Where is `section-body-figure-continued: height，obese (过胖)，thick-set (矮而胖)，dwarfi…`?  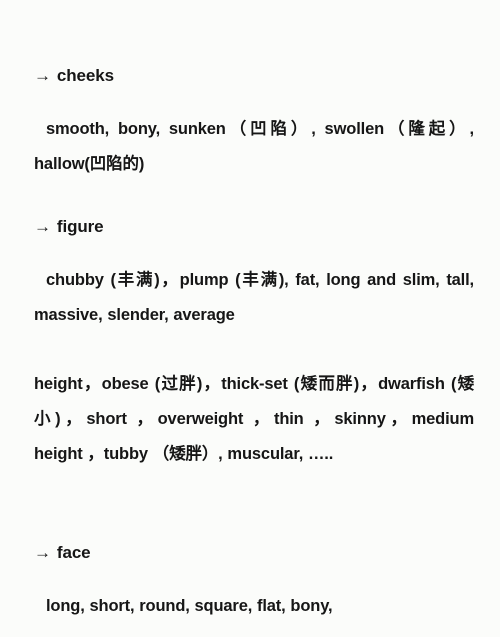 section-body-figure-continued: height，obese (过胖)，thick-set (矮而胖)，dwarfi… is located at coordinates (254, 419).